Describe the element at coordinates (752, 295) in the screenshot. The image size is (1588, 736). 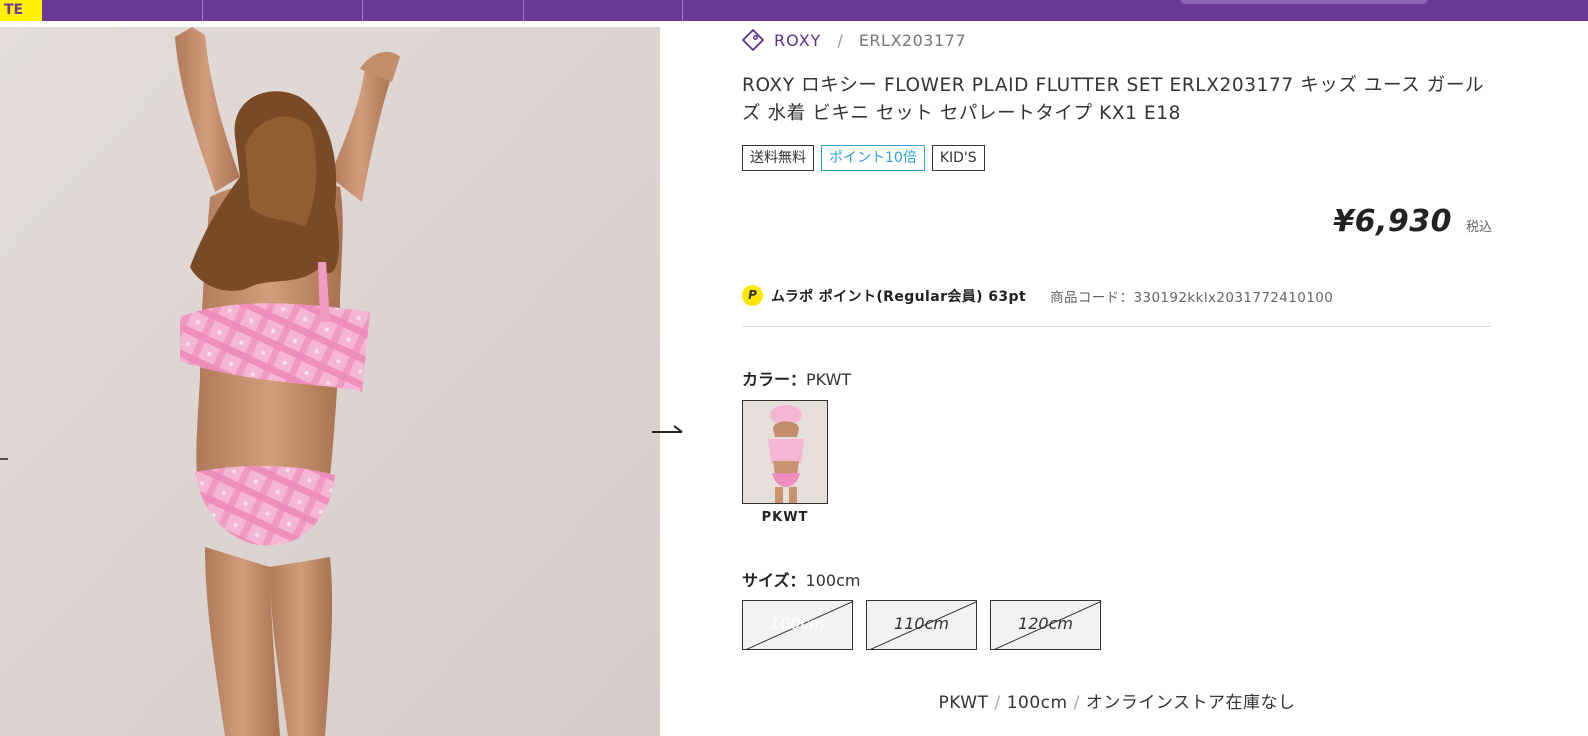
I see `points-icon: P` at that location.